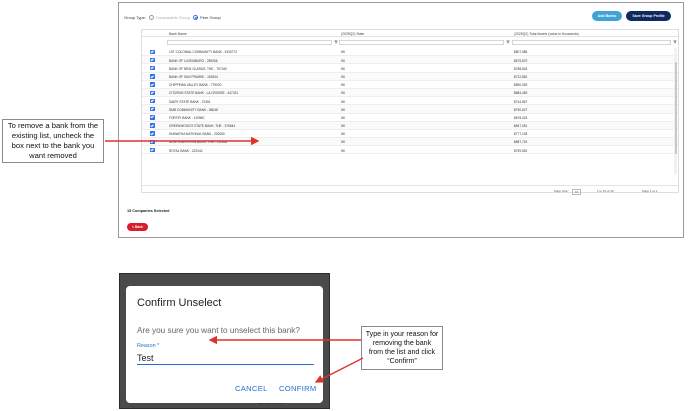 The height and width of the screenshot is (411, 688). What do you see at coordinates (521, 142) in the screenshot?
I see `total-assets-cell: $887,715` at bounding box center [521, 142].